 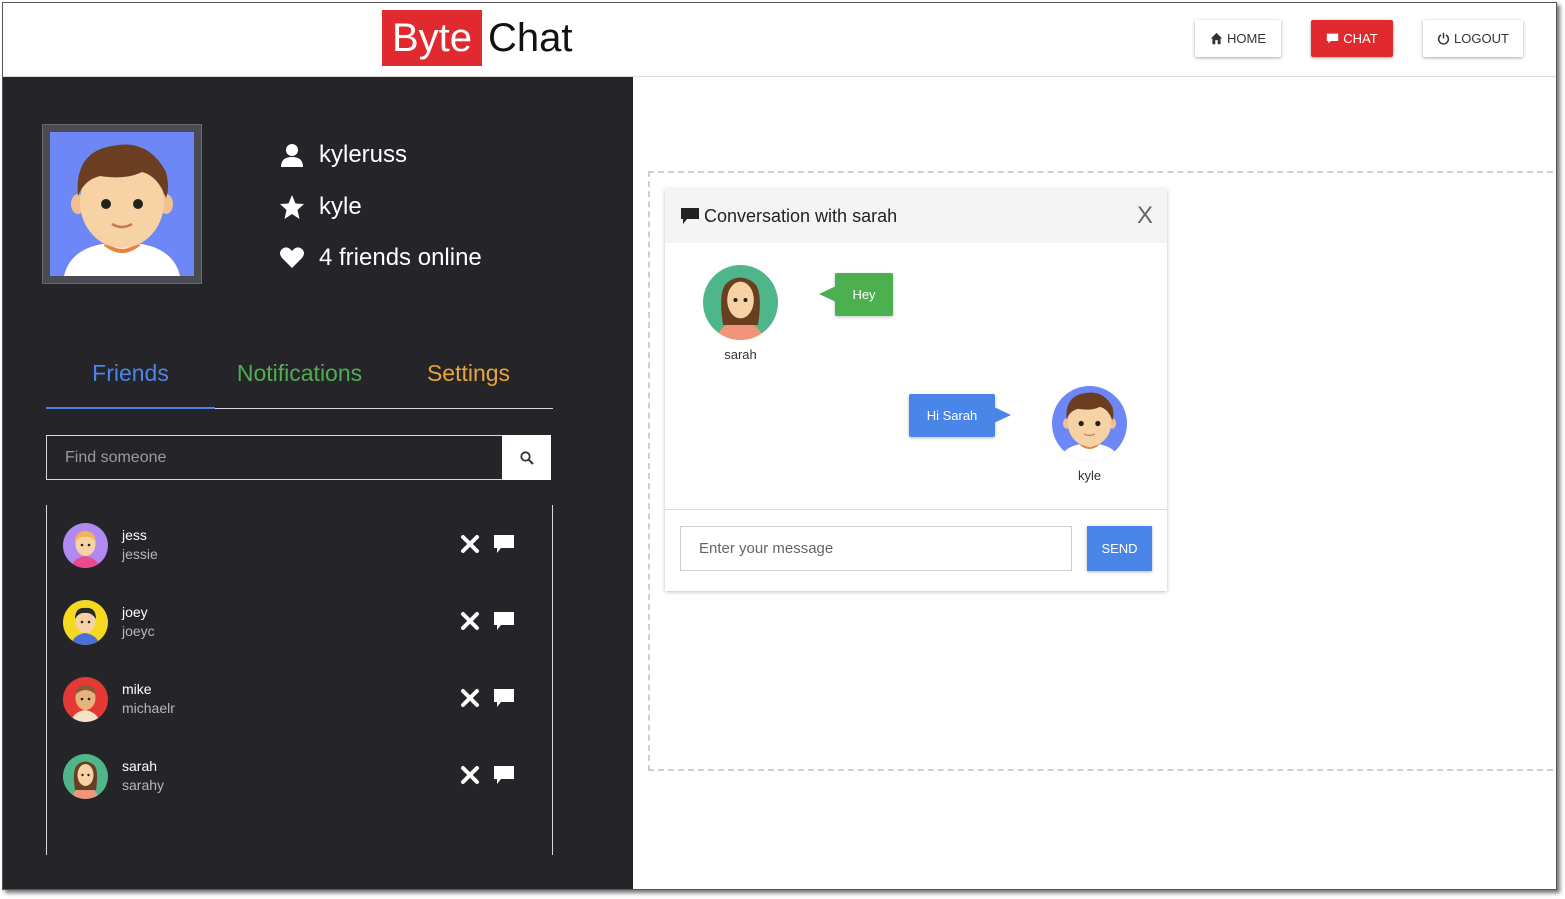 What do you see at coordinates (299, 622) in the screenshot?
I see `friend-item-joey: joey joeyc` at bounding box center [299, 622].